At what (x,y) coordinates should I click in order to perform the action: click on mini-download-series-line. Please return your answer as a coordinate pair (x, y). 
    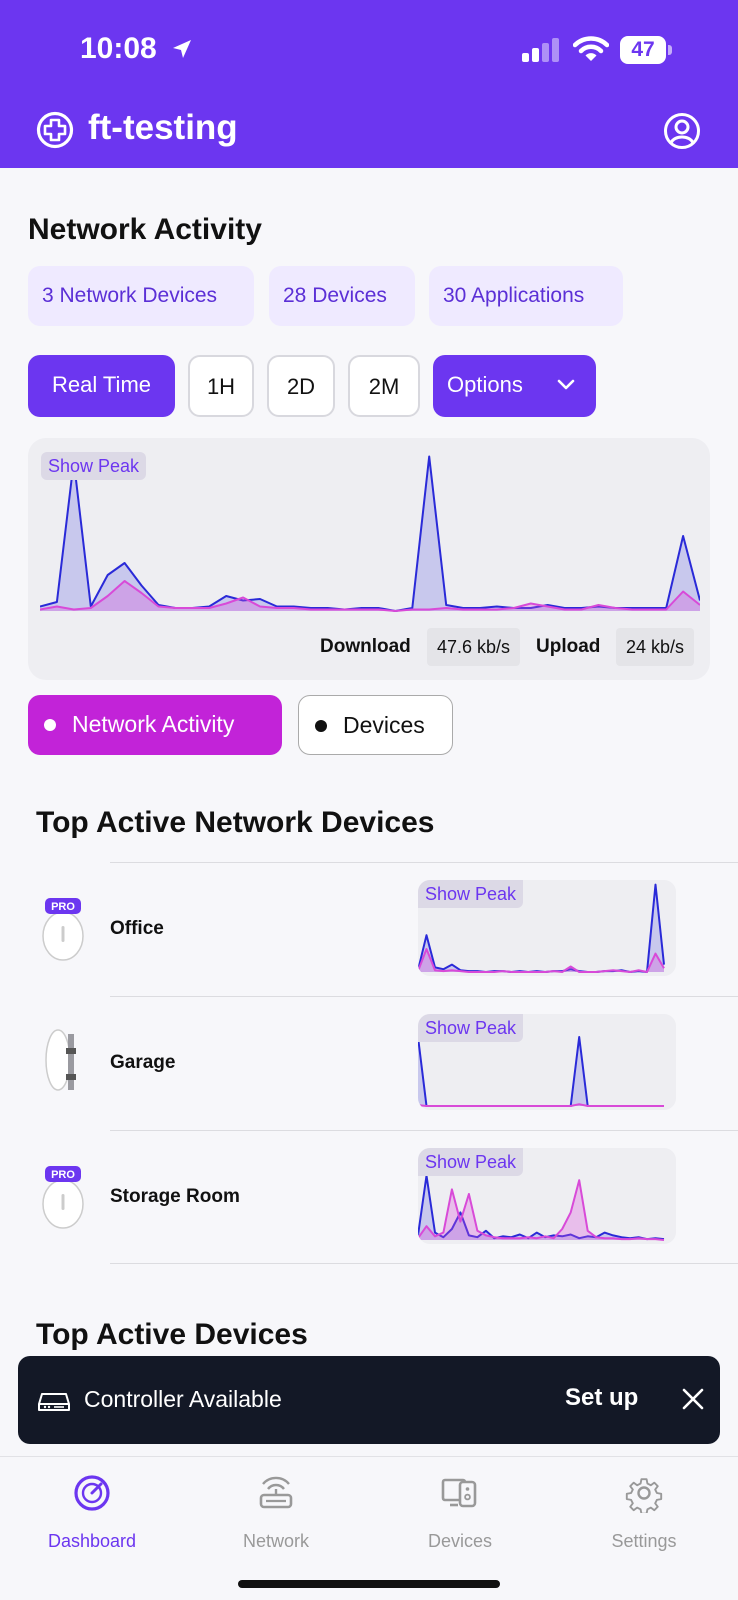
    Looking at the image, I should click on (541, 1071).